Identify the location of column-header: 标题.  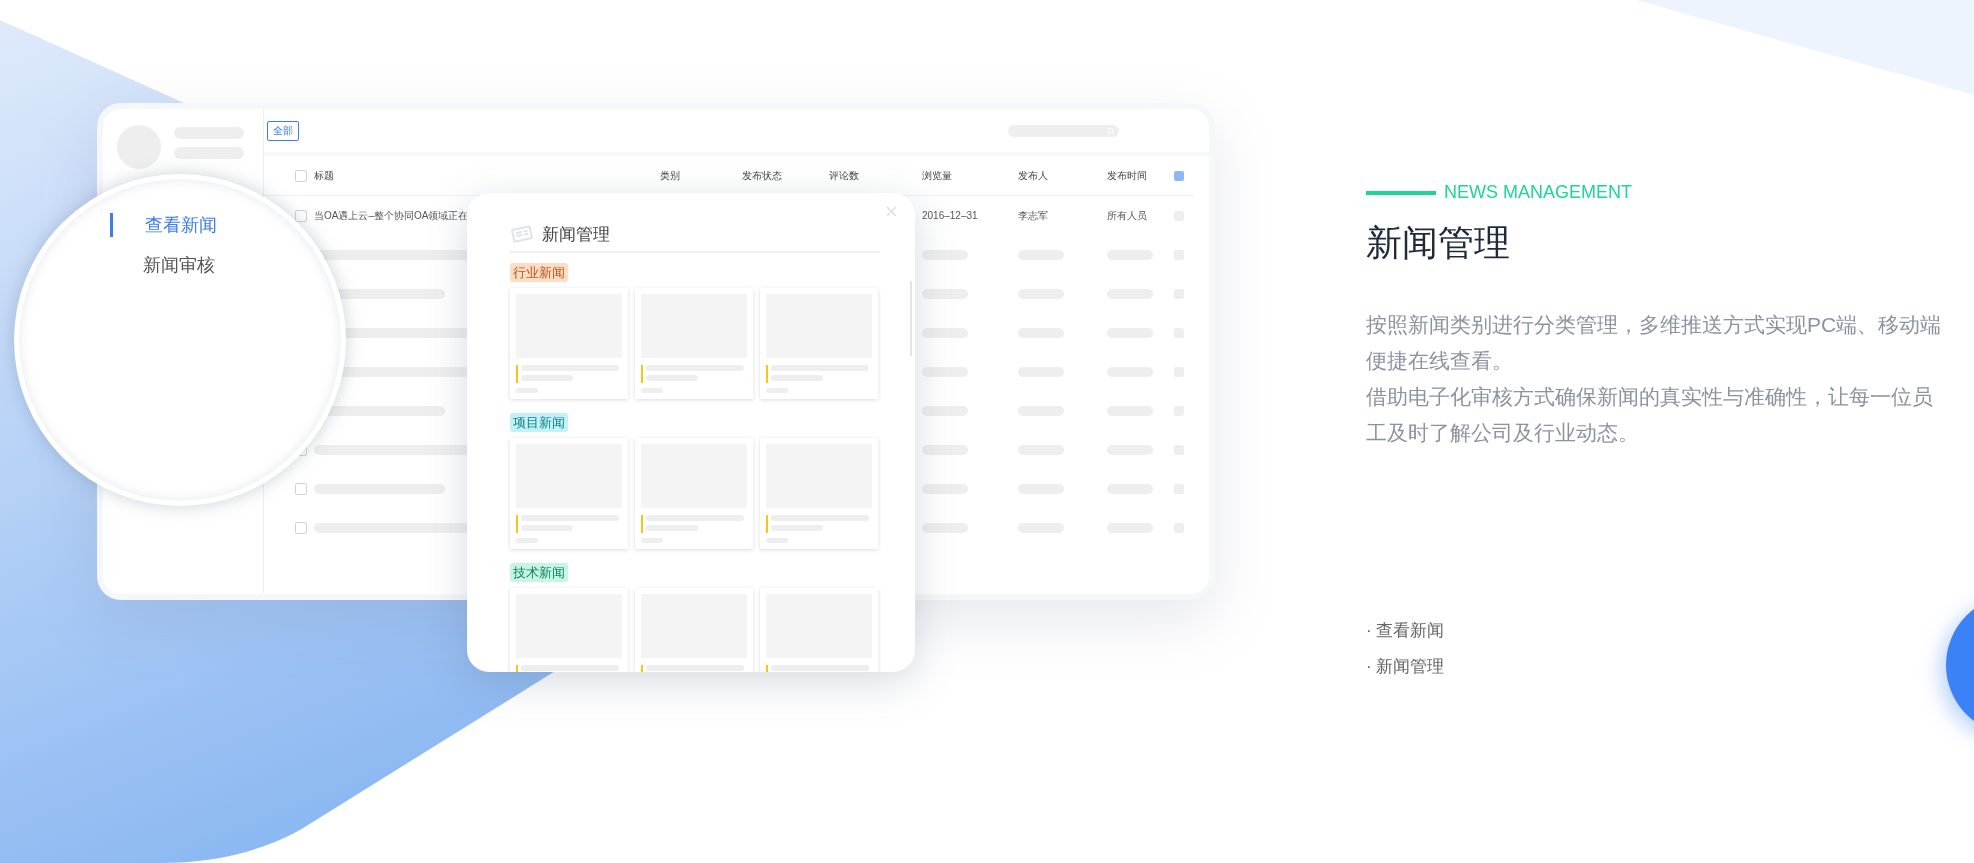
(324, 175).